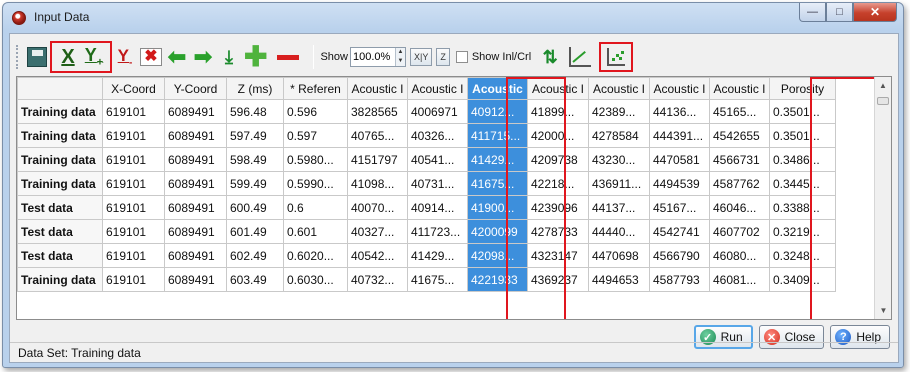  What do you see at coordinates (315, 135) in the screenshot?
I see `table-cell: 0.597` at bounding box center [315, 135].